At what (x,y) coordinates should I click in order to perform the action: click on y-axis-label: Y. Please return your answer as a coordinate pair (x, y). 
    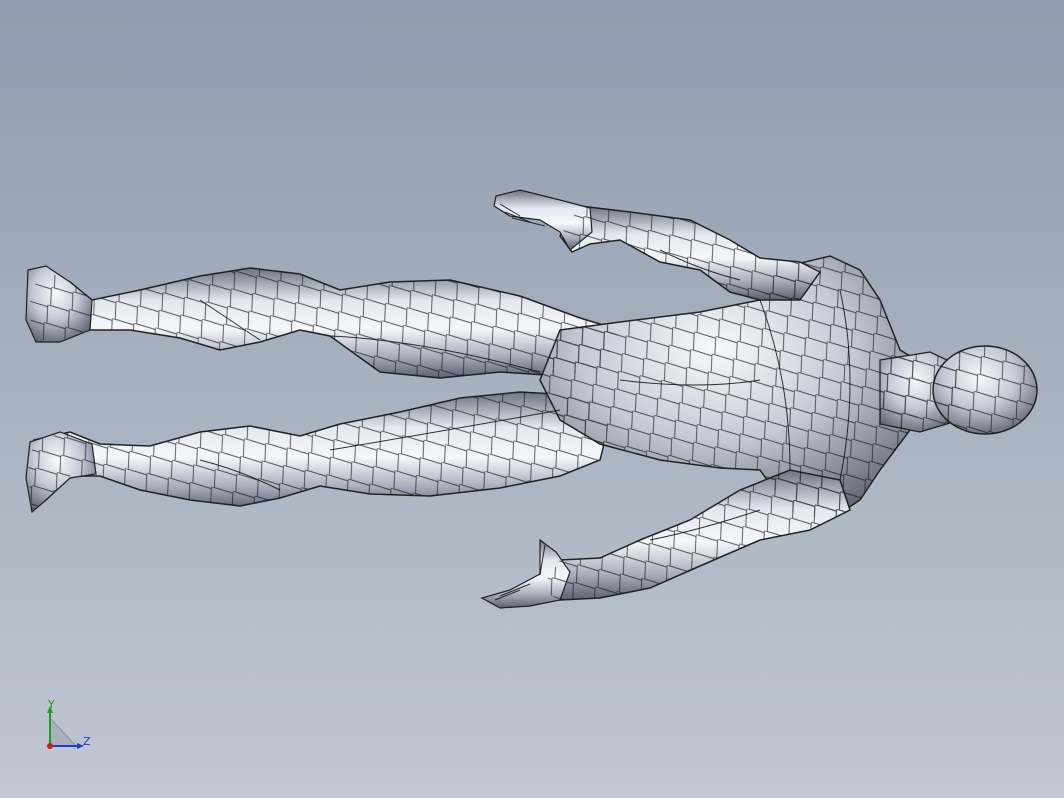
    Looking at the image, I should click on (51, 704).